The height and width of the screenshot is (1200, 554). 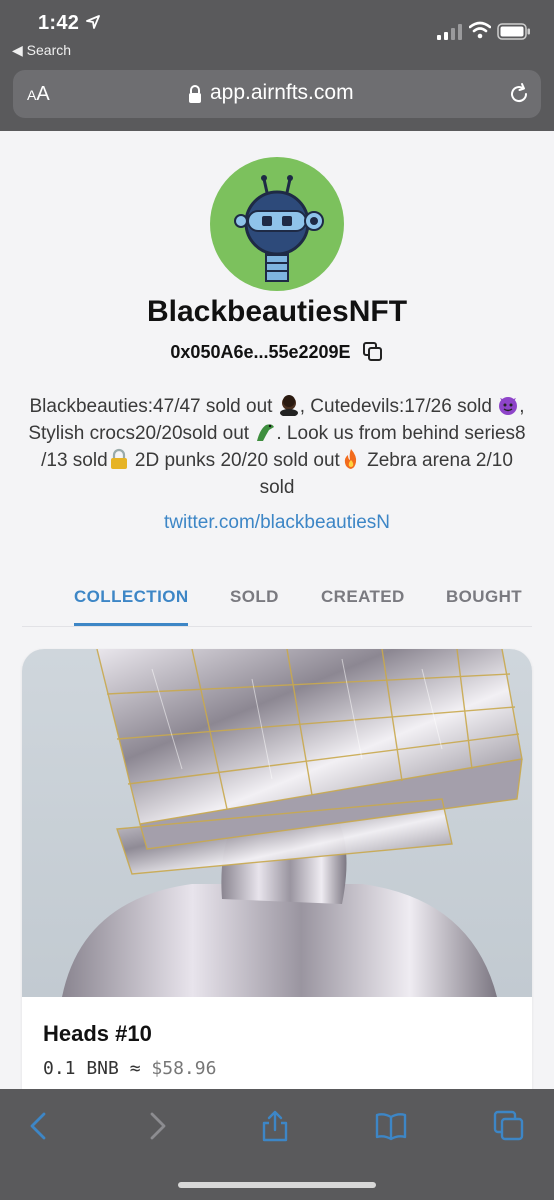 What do you see at coordinates (118, 458) in the screenshot?
I see `lock-emoji-icon` at bounding box center [118, 458].